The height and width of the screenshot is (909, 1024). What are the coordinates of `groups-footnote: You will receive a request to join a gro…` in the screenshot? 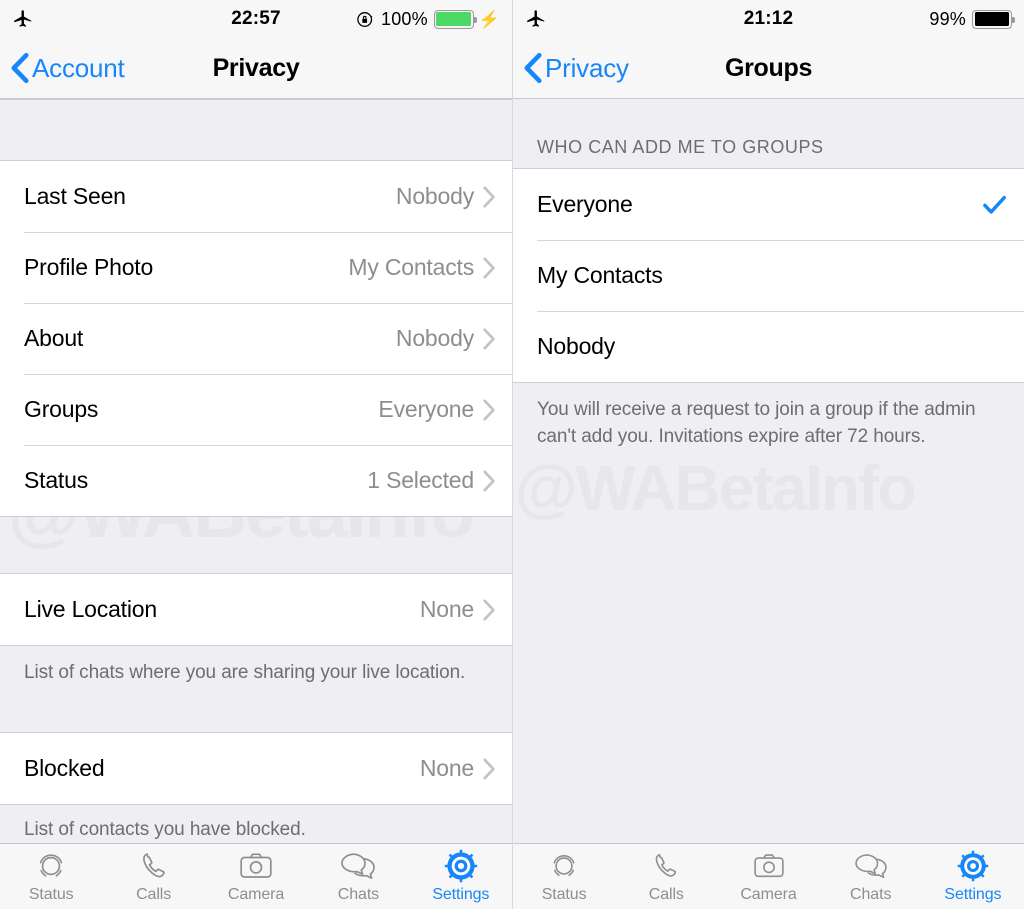 It's located at (768, 424).